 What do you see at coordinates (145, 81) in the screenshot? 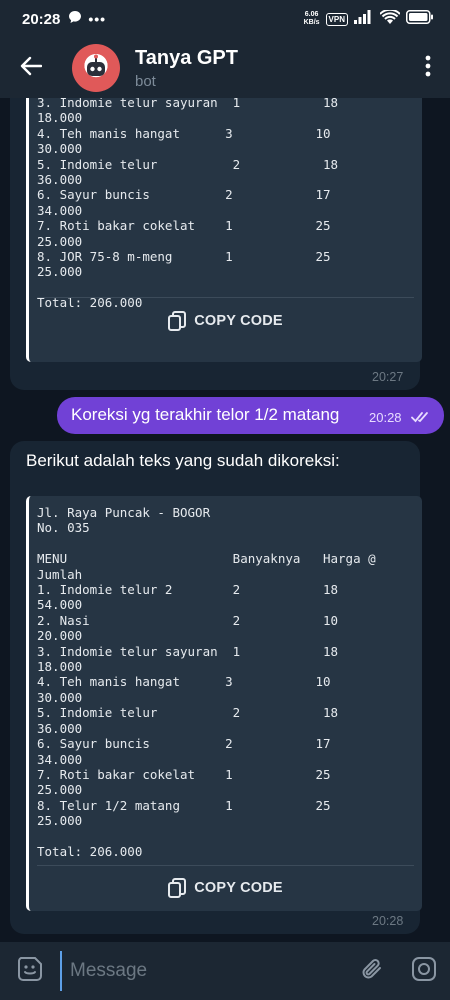
I see `chat-subtitle: bot` at bounding box center [145, 81].